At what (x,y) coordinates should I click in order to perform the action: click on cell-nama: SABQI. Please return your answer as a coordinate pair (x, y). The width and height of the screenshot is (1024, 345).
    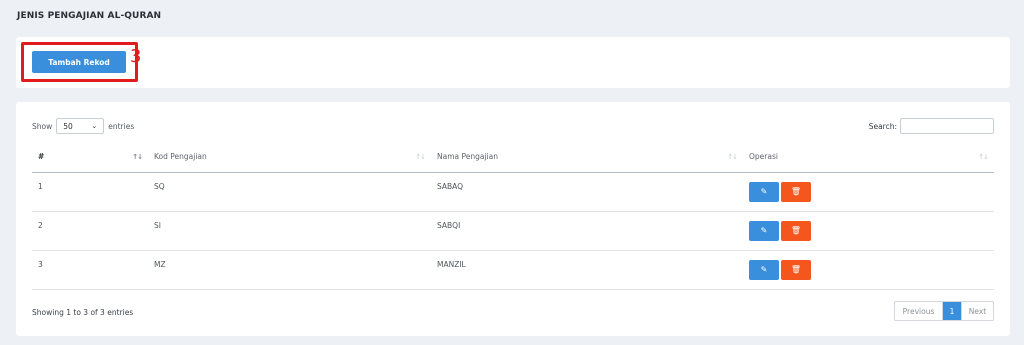
    Looking at the image, I should click on (587, 231).